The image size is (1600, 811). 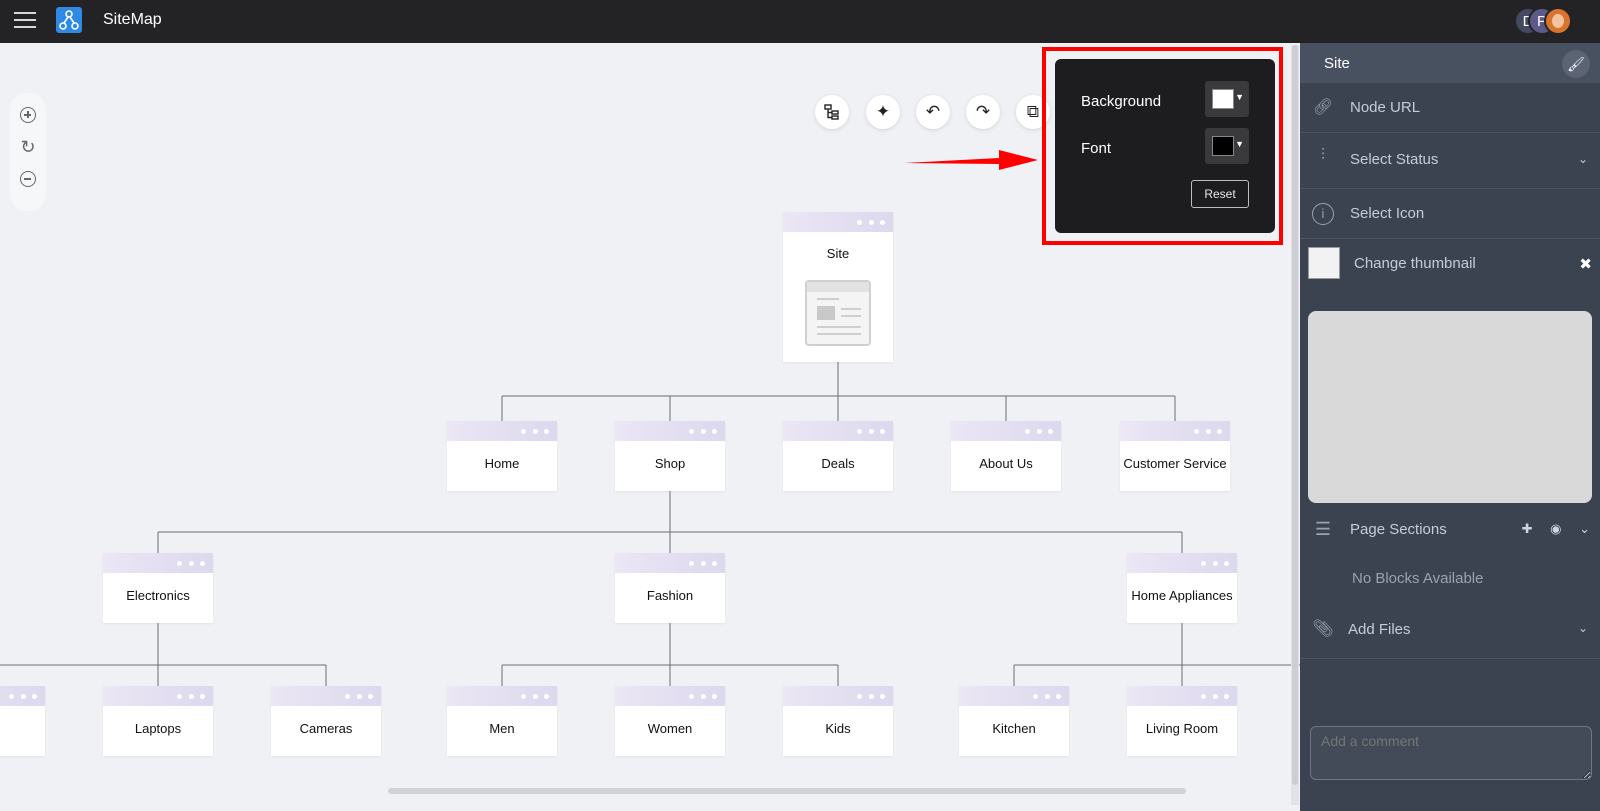 What do you see at coordinates (838, 463) in the screenshot?
I see `node-label: Deals` at bounding box center [838, 463].